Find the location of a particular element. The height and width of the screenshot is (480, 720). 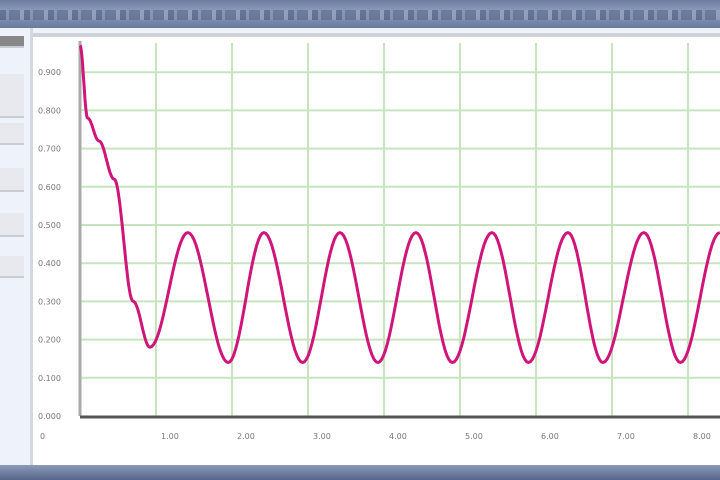

window-title-text is located at coordinates (360, 15).